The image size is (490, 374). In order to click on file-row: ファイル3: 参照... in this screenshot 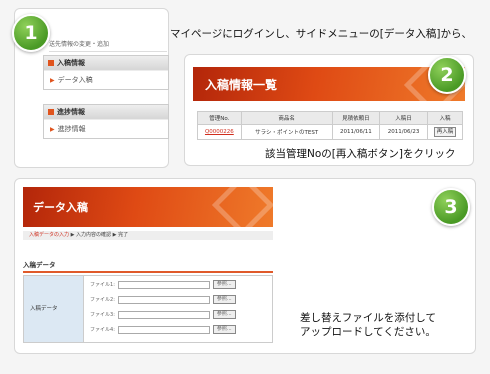, I will do `click(163, 315)`.